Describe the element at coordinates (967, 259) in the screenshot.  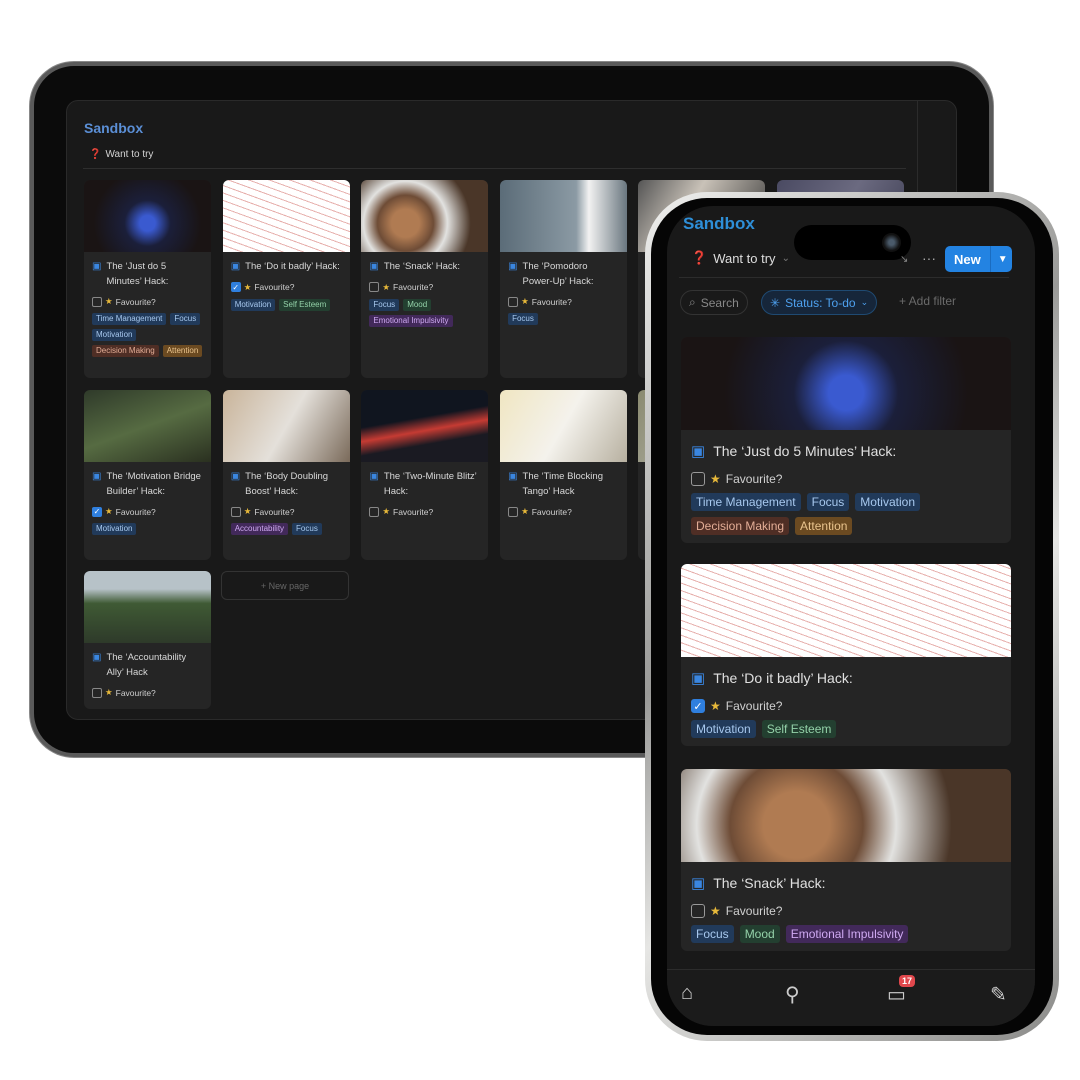
I see `new-button-label: New` at that location.